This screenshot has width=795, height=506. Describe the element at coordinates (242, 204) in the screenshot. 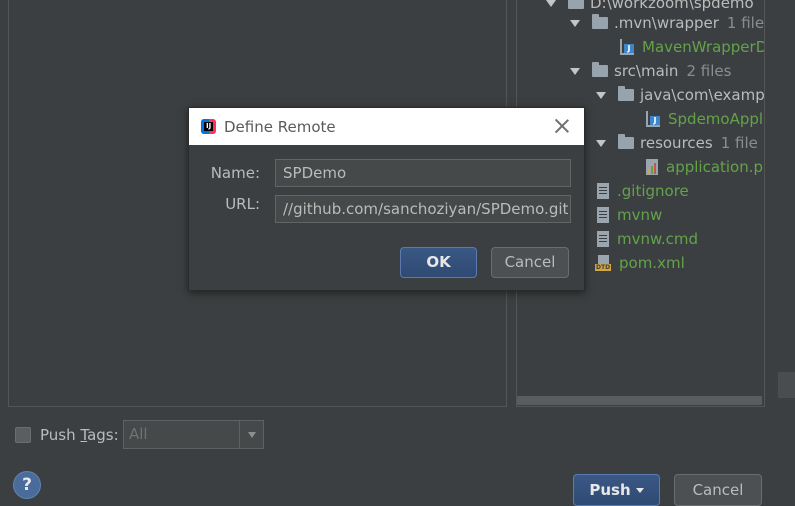

I see `url-label: URL:` at that location.